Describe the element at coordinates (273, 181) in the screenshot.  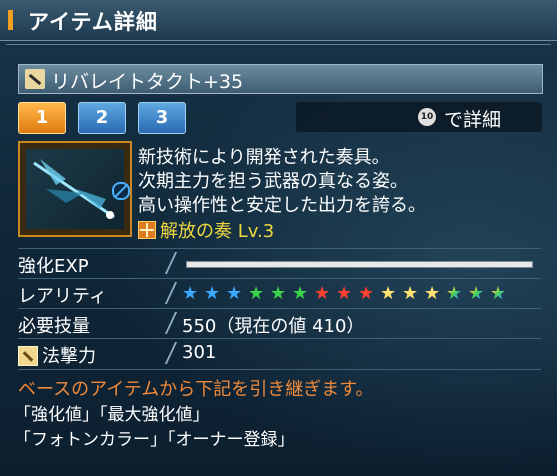
I see `description-line-2: 次期主力を担う武器の真なる姿。` at that location.